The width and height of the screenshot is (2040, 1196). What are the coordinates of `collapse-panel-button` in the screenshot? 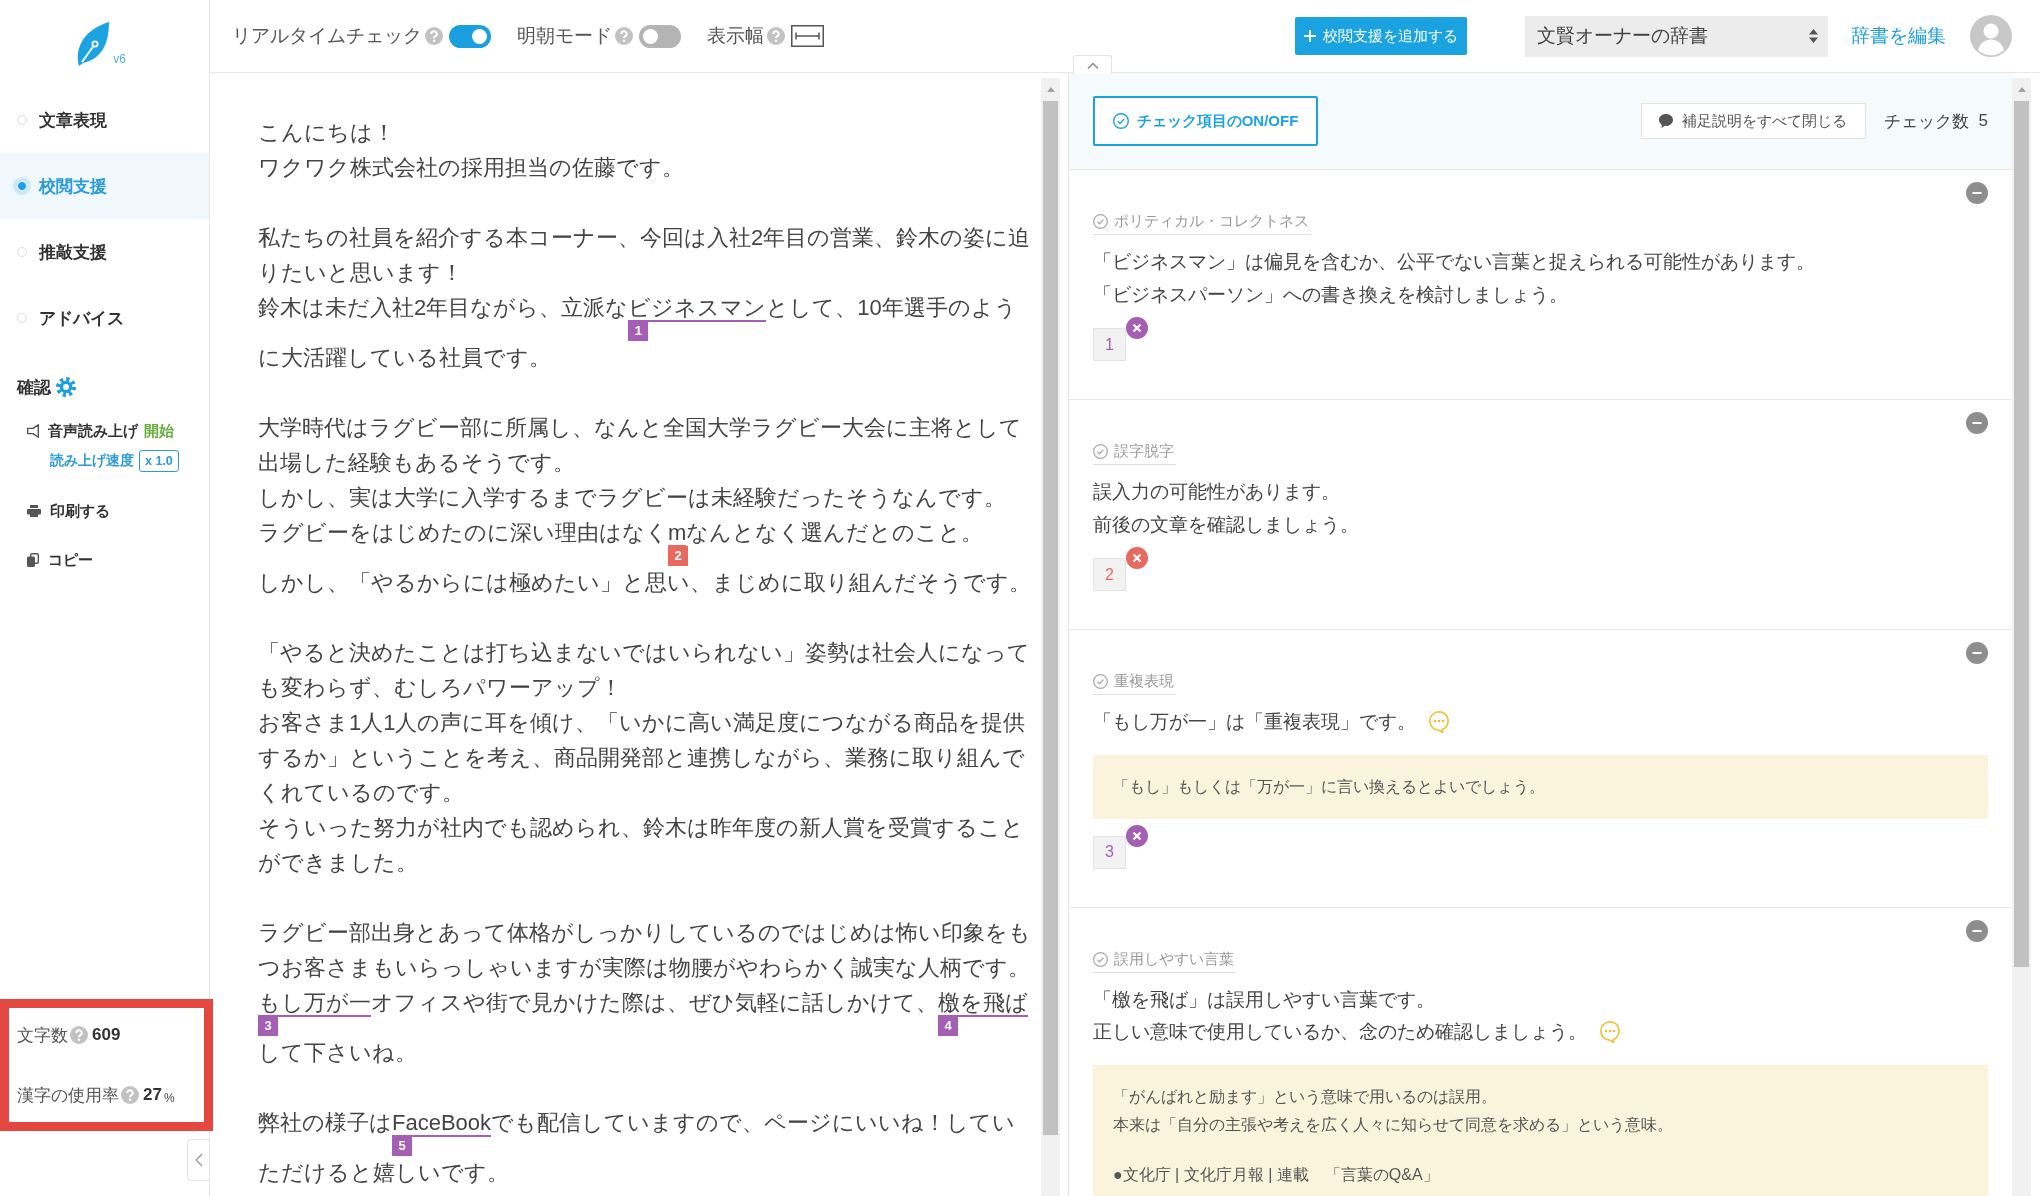 It's located at (1092, 64).